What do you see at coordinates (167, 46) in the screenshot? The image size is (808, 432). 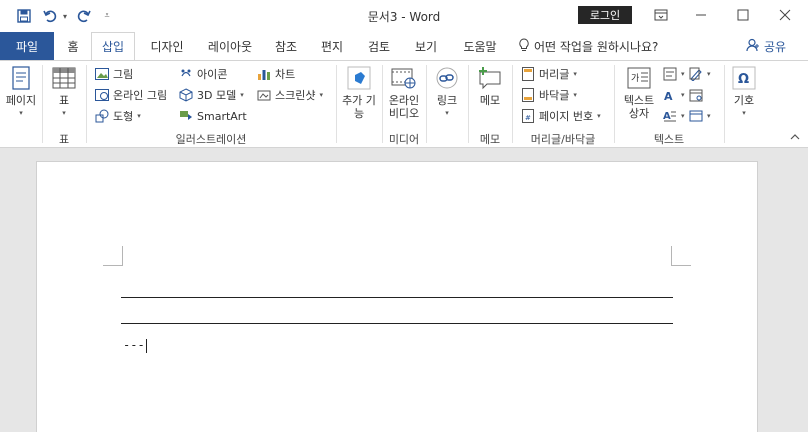 I see `tab-design: 디자인` at bounding box center [167, 46].